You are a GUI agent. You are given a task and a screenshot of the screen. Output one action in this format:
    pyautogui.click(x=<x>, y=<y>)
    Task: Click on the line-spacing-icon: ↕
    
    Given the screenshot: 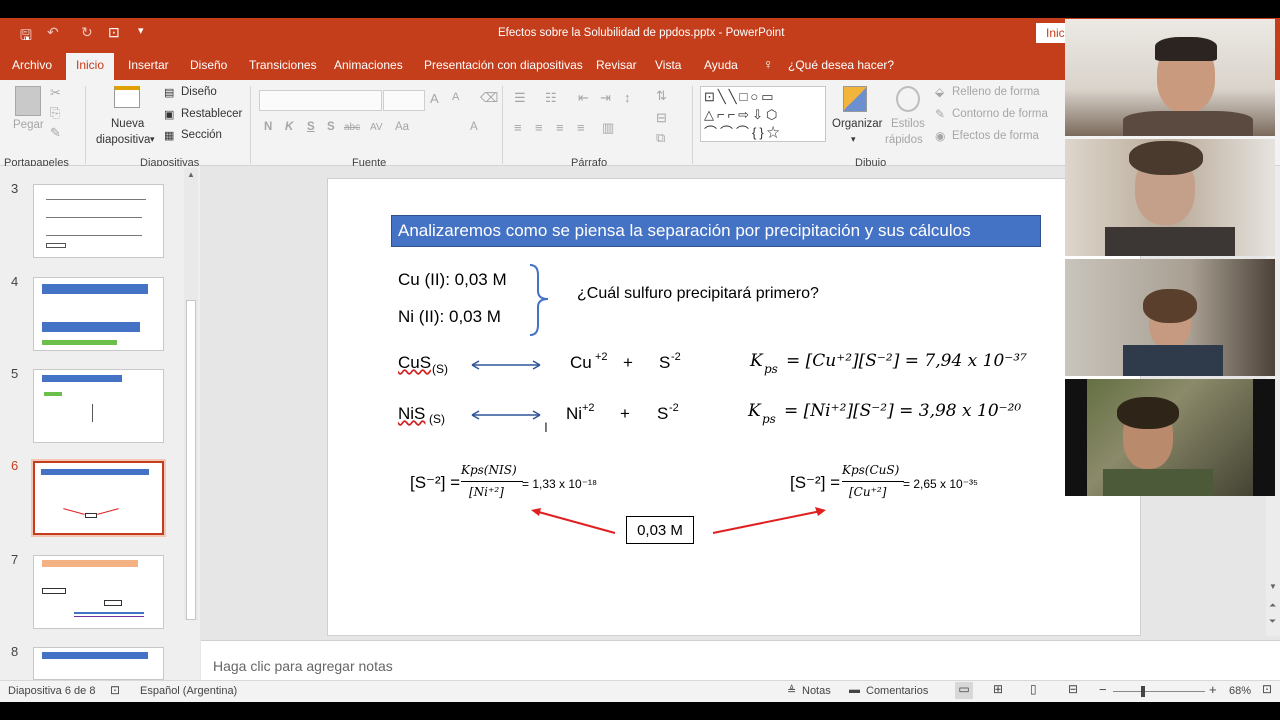 What is the action you would take?
    pyautogui.click(x=627, y=97)
    